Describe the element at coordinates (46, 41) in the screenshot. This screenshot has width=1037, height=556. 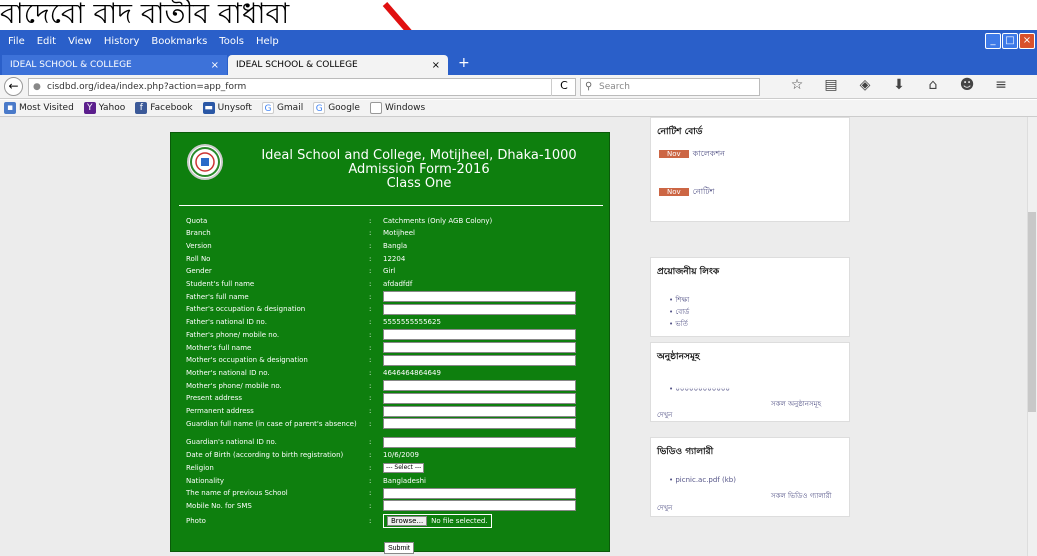
I see `menu-edit: Edit` at that location.